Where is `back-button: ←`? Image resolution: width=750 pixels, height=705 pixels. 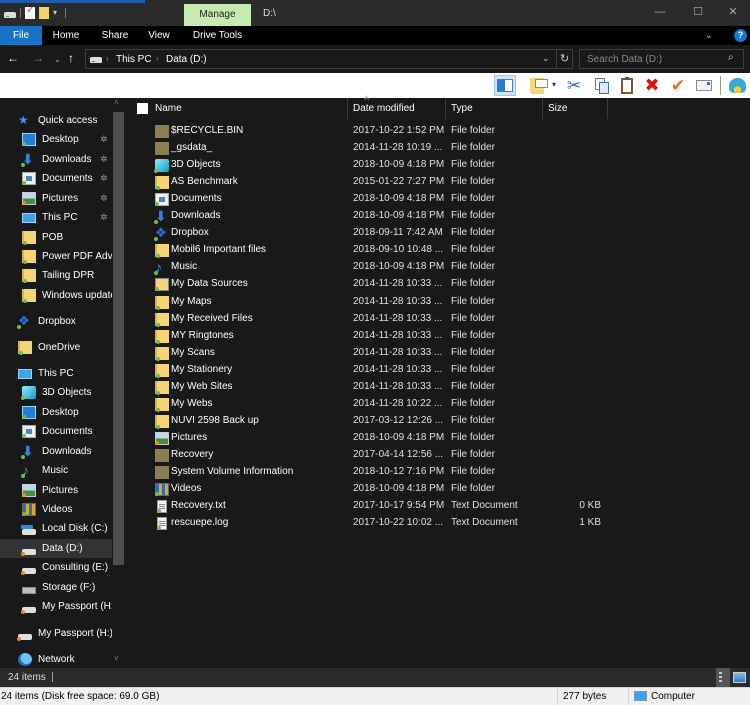
back-button: ← is located at coordinates (13, 58).